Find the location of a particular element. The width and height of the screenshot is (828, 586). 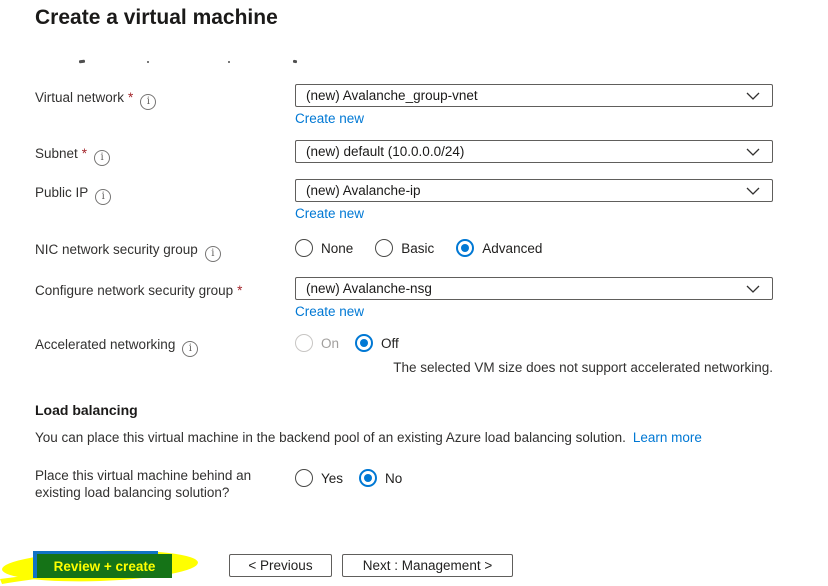

accelerated-networking-label: Accelerated networking i is located at coordinates (165, 353).